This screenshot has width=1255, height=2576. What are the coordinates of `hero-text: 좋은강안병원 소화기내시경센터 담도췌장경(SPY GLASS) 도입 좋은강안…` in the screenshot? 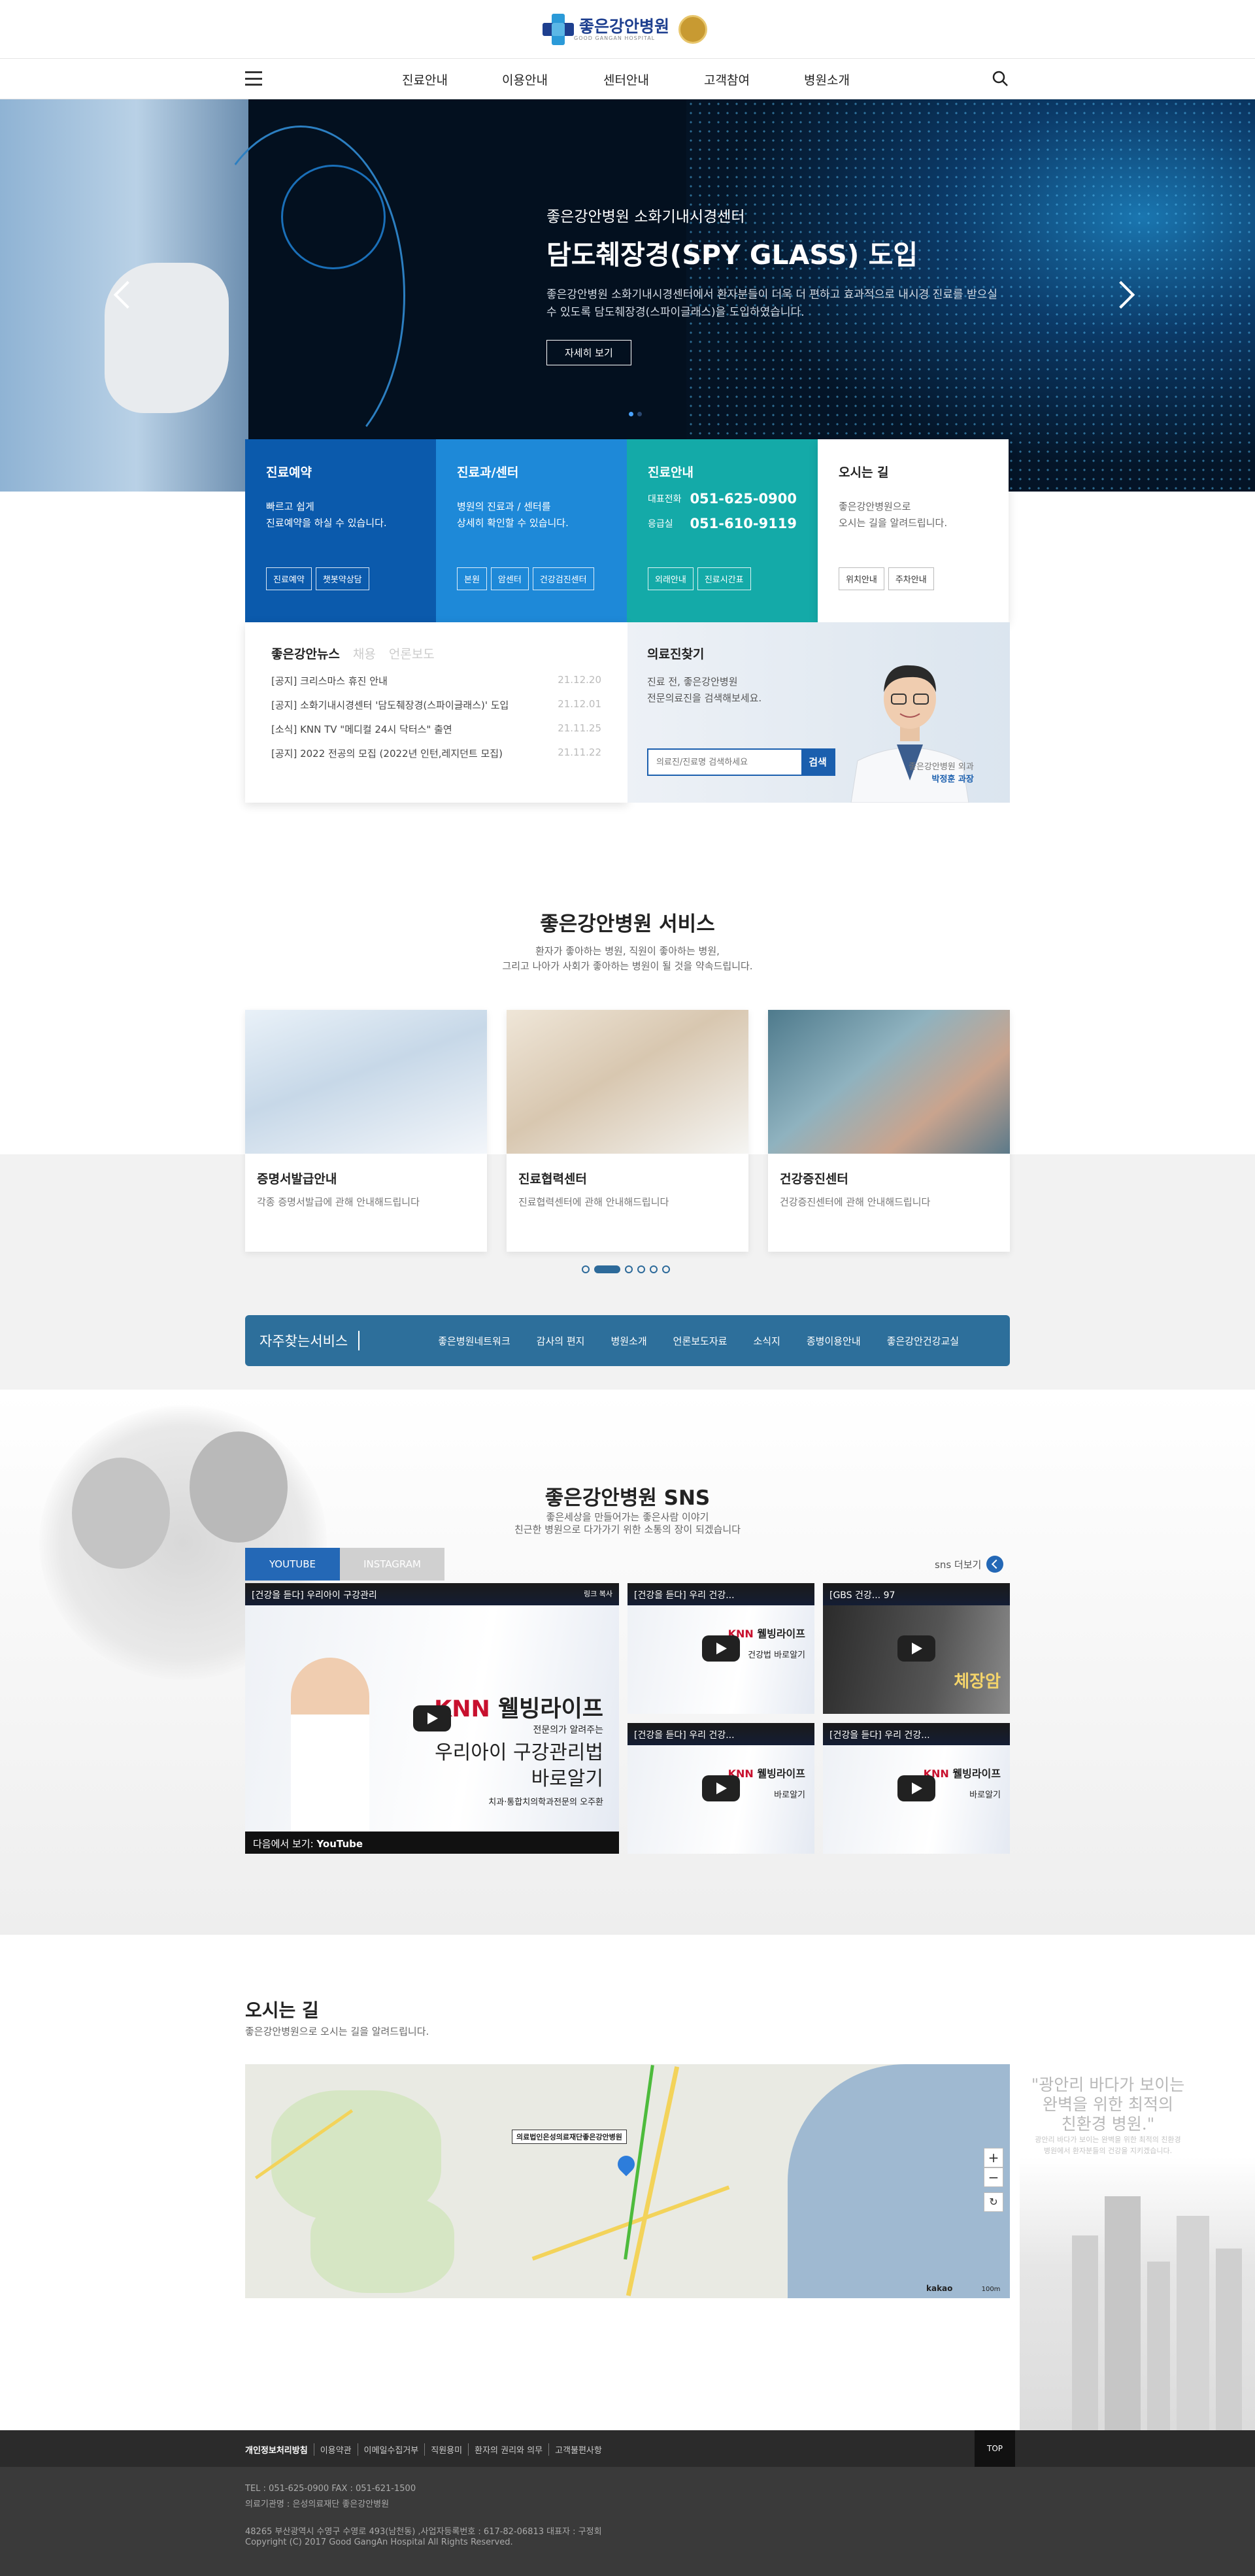 It's located at (775, 285).